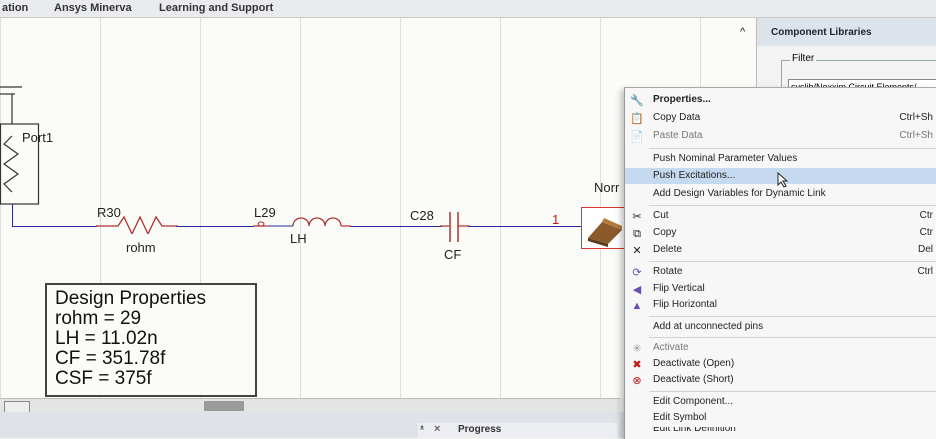 This screenshot has height=439, width=936. I want to click on menu-item-add-design-vars: Add Design Variables for Dynamic Link, so click(780, 194).